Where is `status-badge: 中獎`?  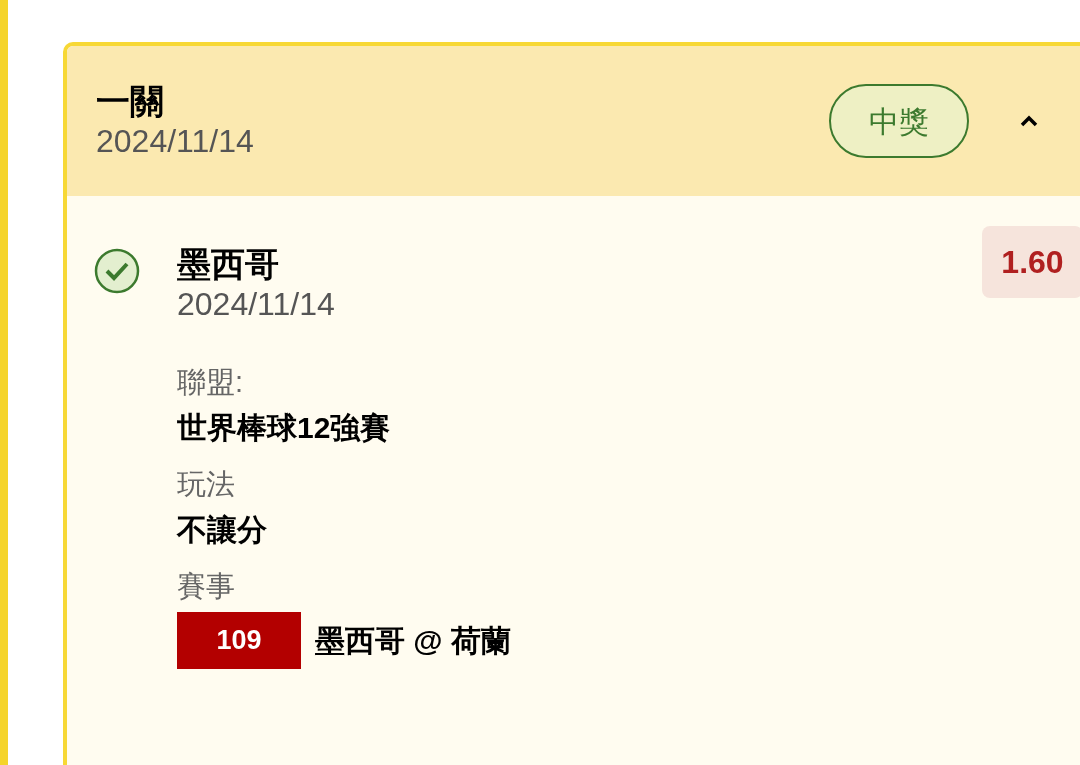
status-badge: 中獎 is located at coordinates (899, 121).